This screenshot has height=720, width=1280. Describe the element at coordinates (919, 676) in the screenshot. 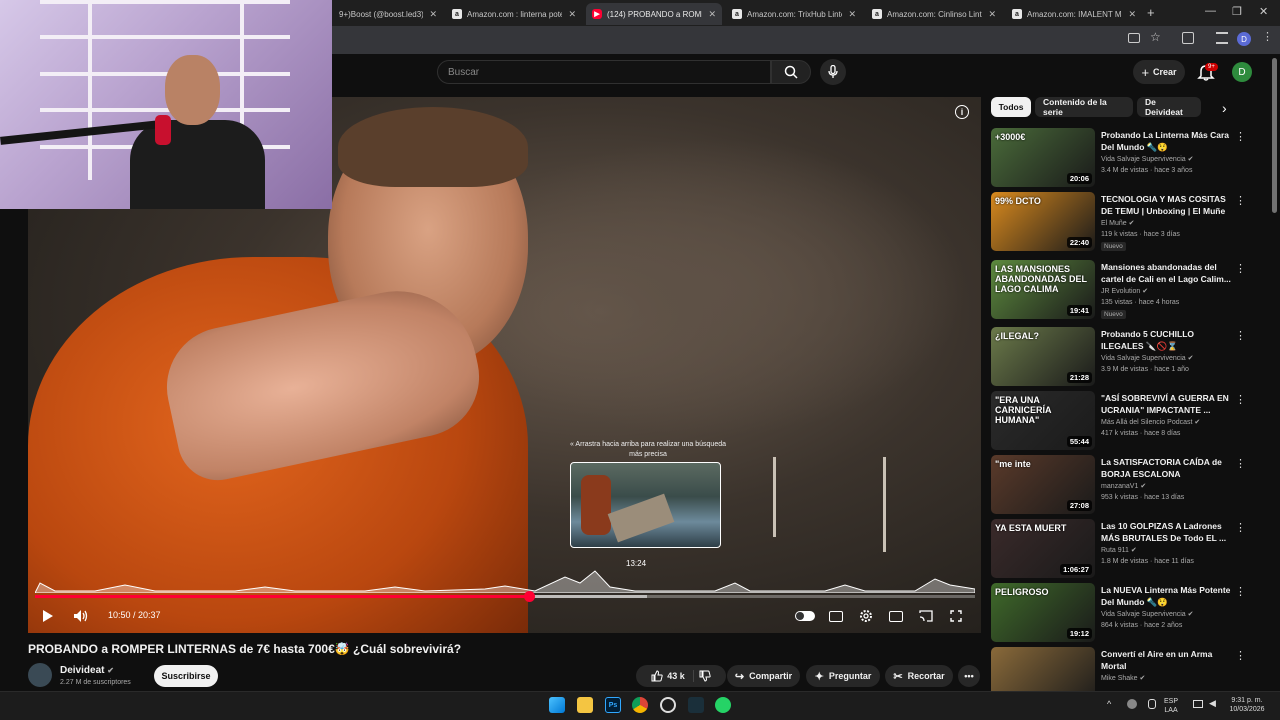

I see `clip-button: ✂ Recortar` at that location.